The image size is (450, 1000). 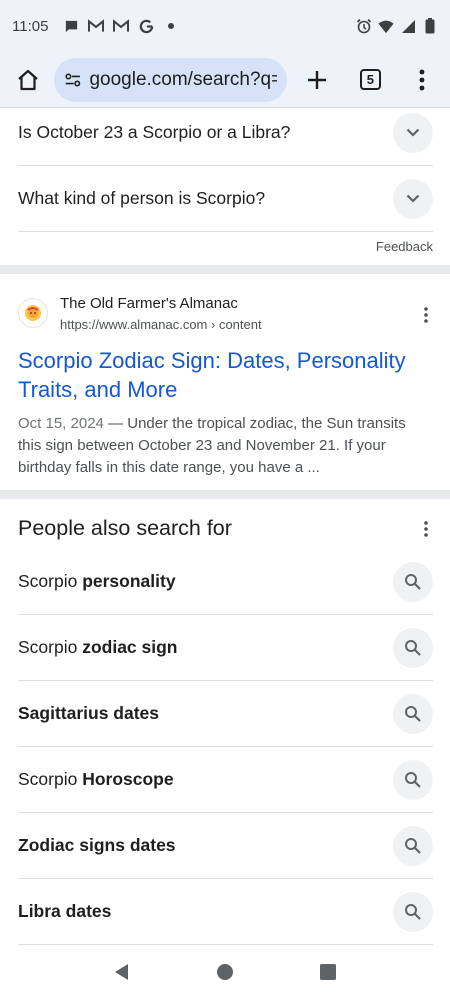 What do you see at coordinates (65, 911) in the screenshot?
I see `related-search-label: Libra dates` at bounding box center [65, 911].